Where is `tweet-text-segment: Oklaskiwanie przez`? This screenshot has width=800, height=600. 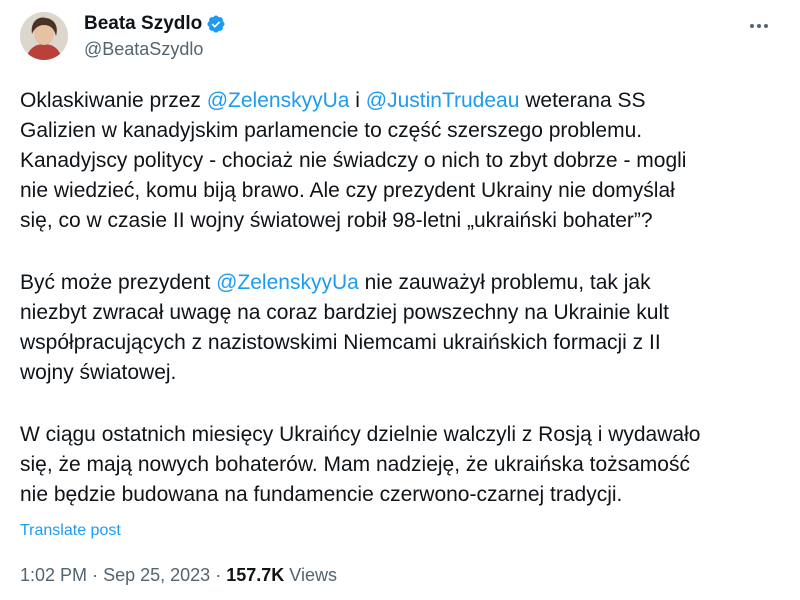 tweet-text-segment: Oklaskiwanie przez is located at coordinates (113, 100).